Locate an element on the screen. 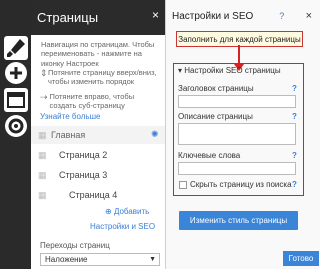  page-description-input is located at coordinates (237, 134).